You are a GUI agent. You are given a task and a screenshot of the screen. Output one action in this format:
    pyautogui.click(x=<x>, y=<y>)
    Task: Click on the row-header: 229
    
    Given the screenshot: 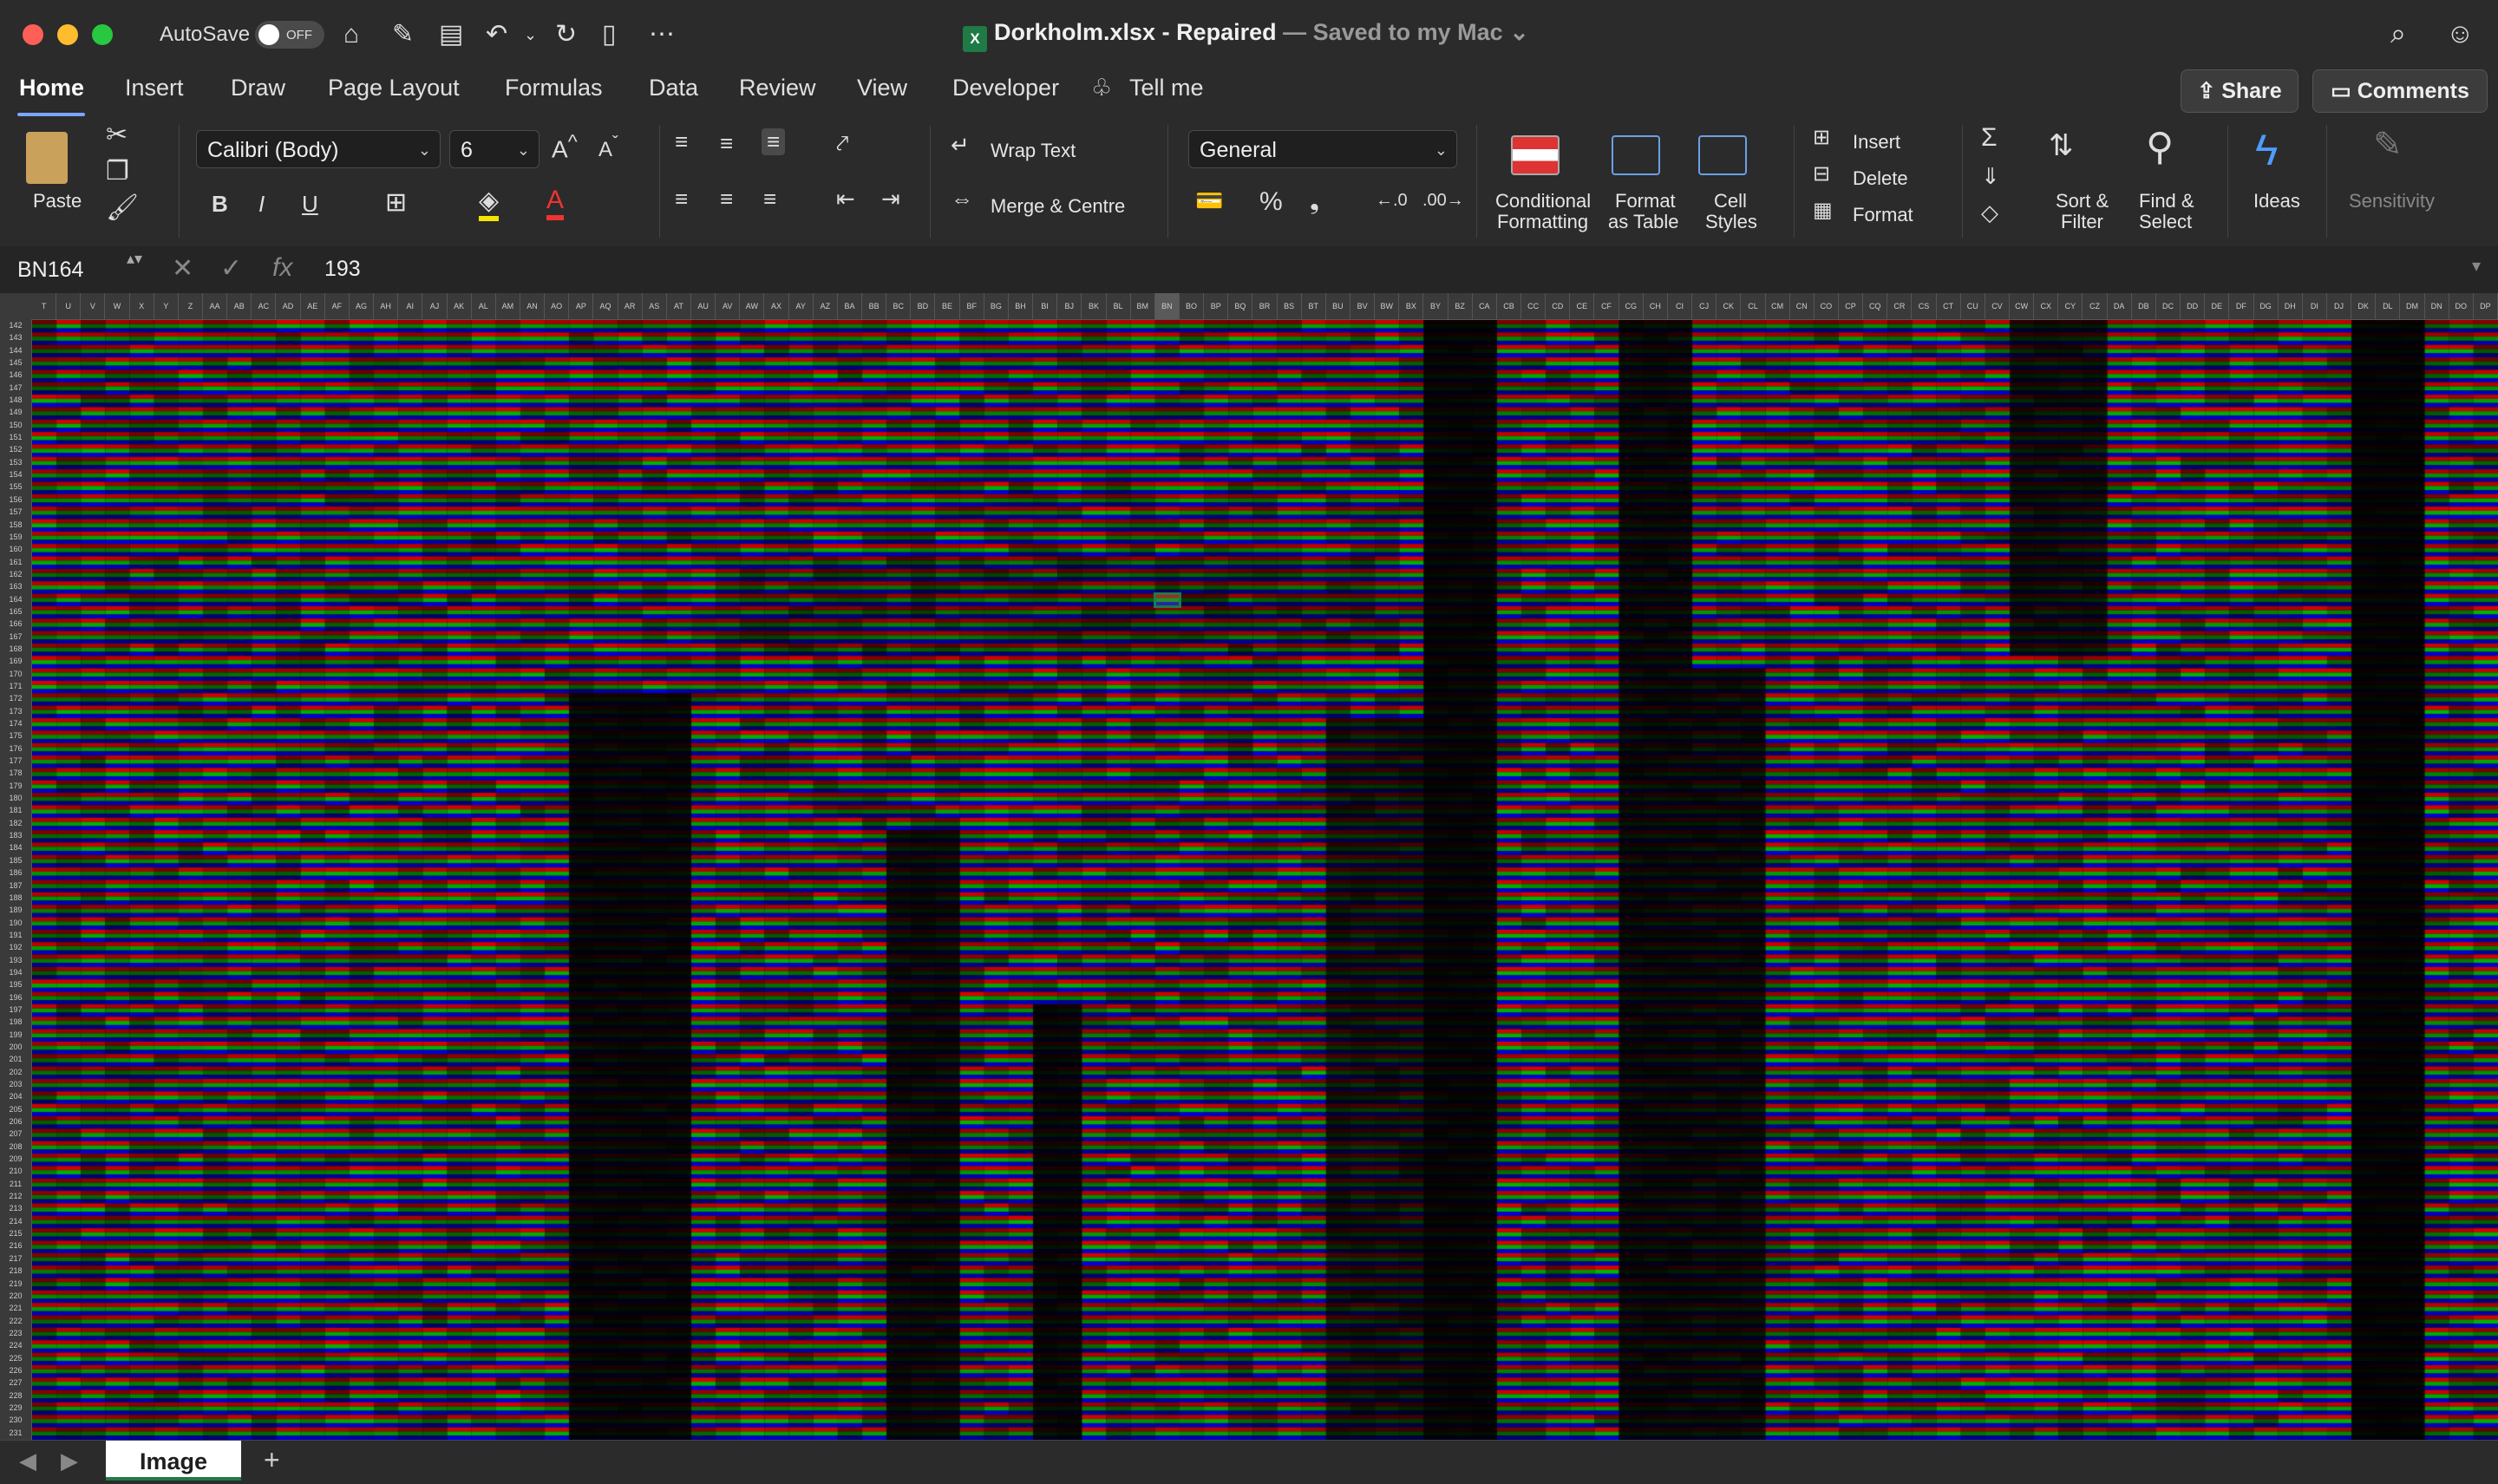 What is the action you would take?
    pyautogui.click(x=15, y=1408)
    